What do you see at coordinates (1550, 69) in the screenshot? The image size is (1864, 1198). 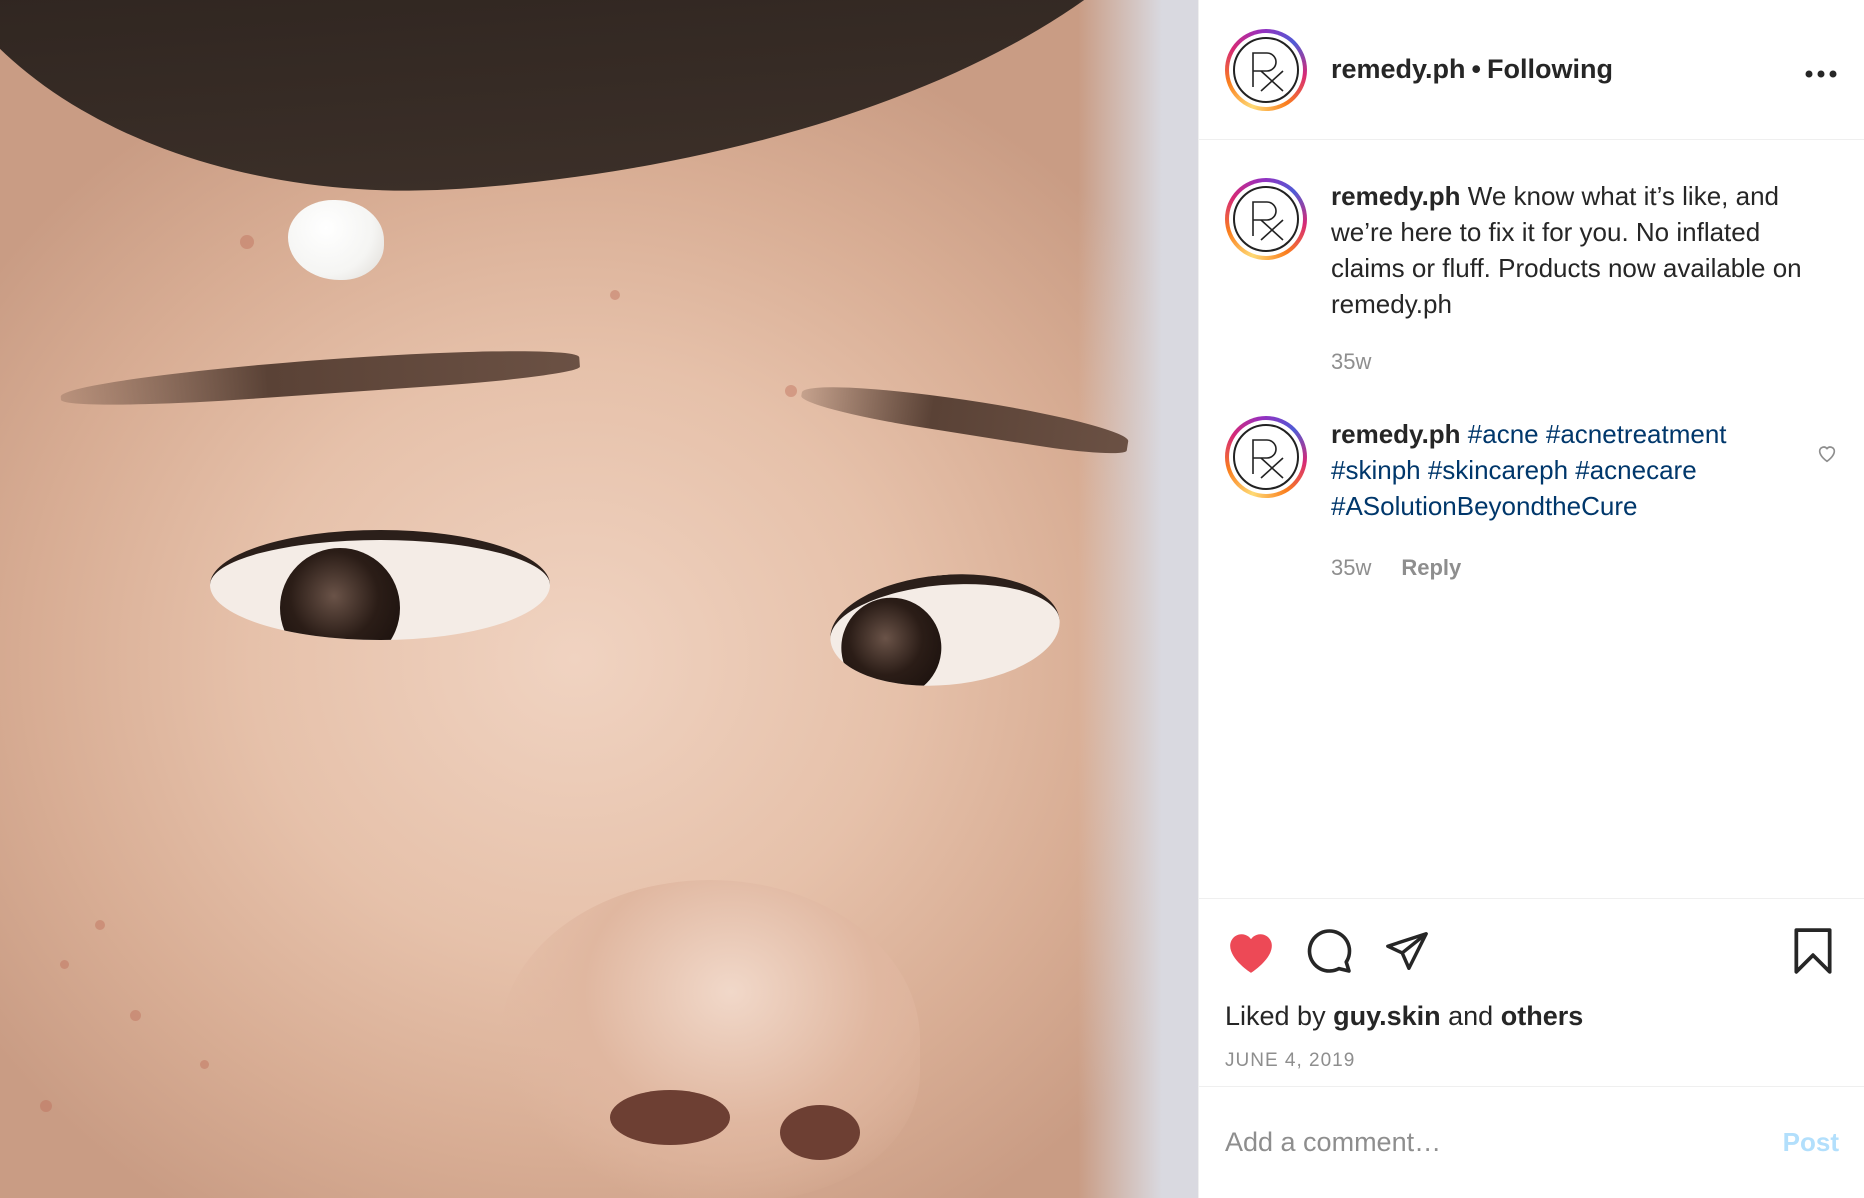 I see `following-button: Following` at bounding box center [1550, 69].